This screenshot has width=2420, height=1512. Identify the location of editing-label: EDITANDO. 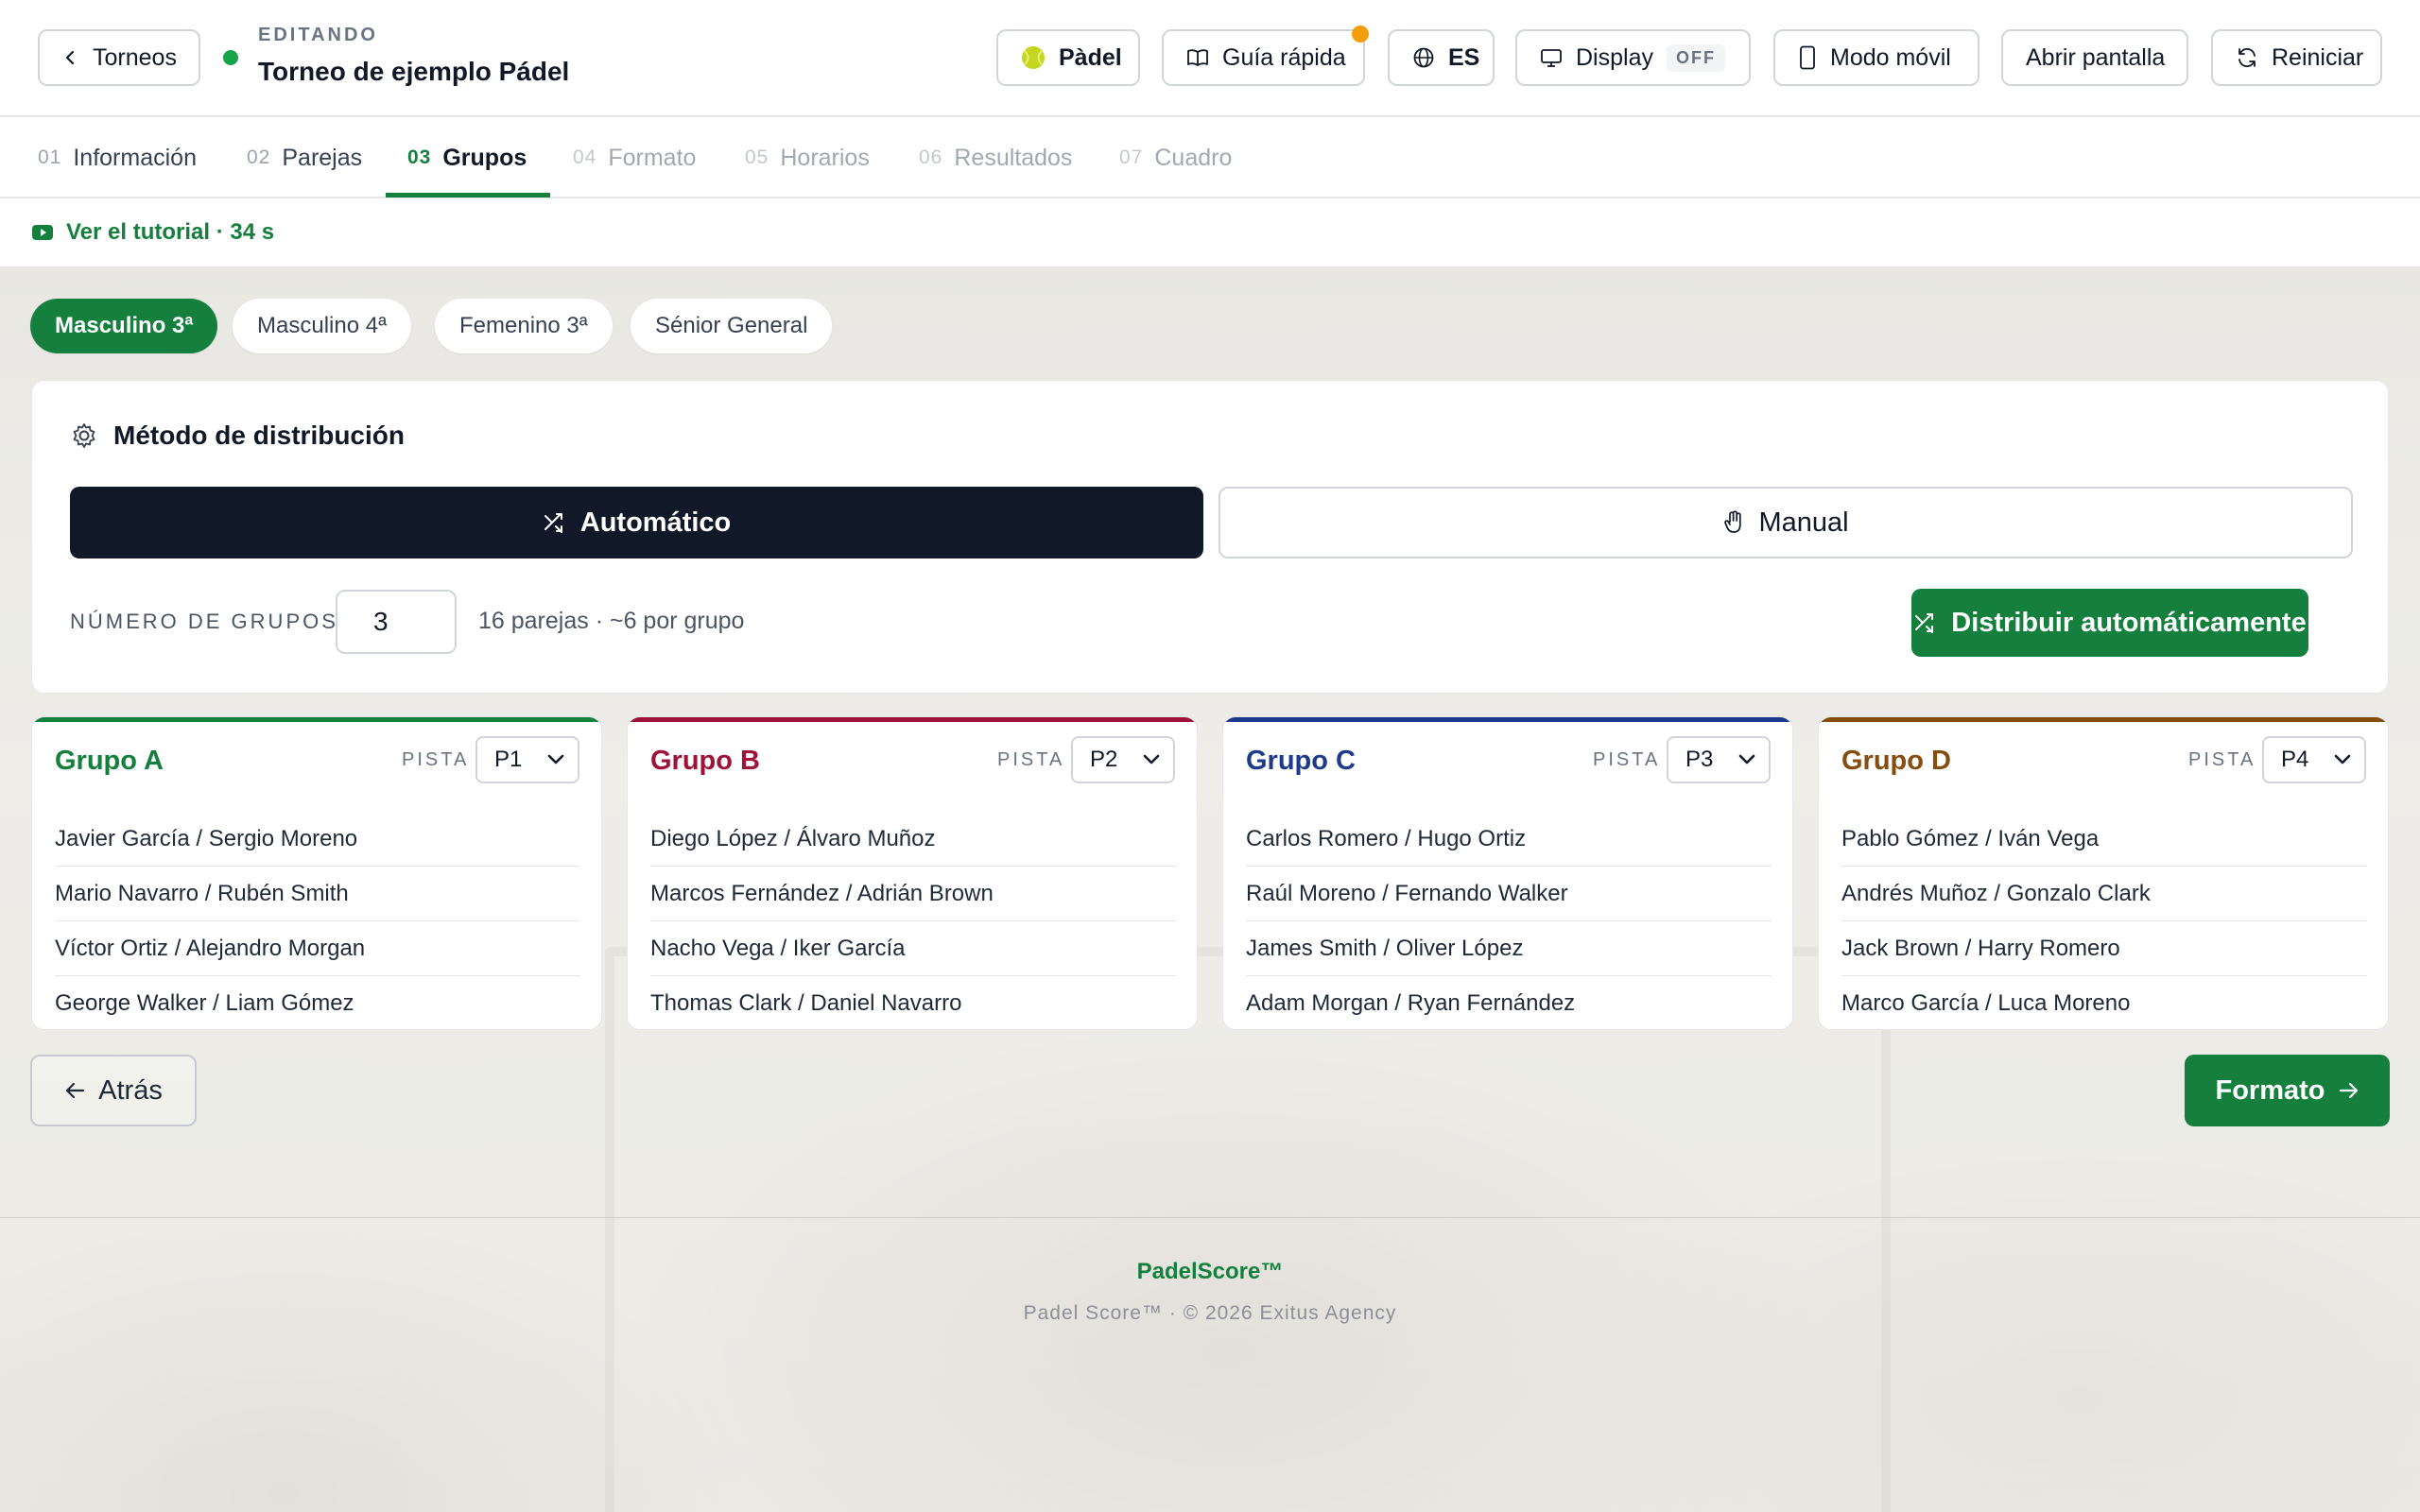
(318, 35).